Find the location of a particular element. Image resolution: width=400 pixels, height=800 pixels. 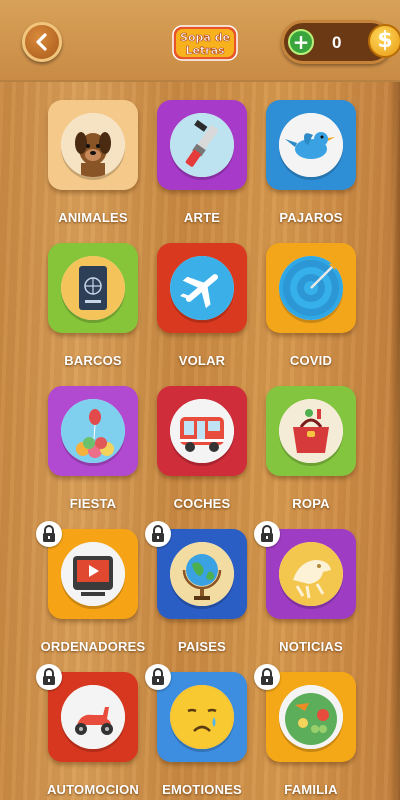

back-button is located at coordinates (42, 42).